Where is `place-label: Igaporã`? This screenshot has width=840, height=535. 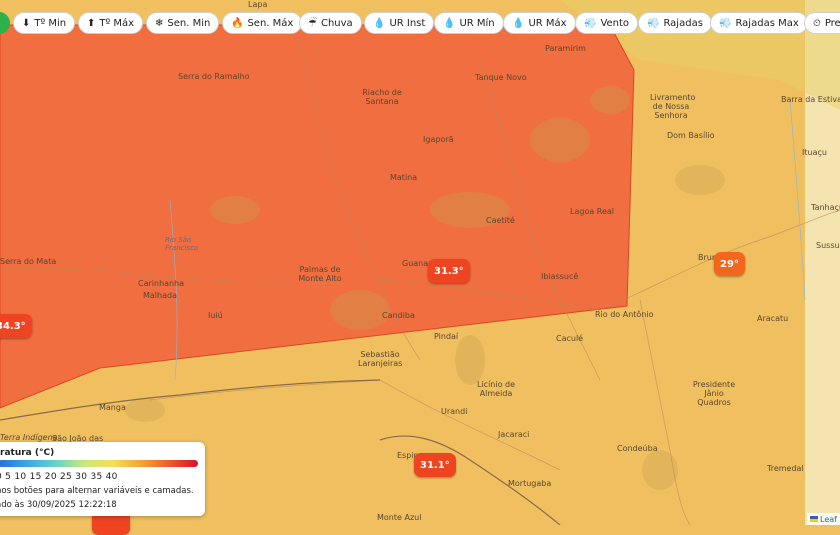
place-label: Igaporã is located at coordinates (438, 139).